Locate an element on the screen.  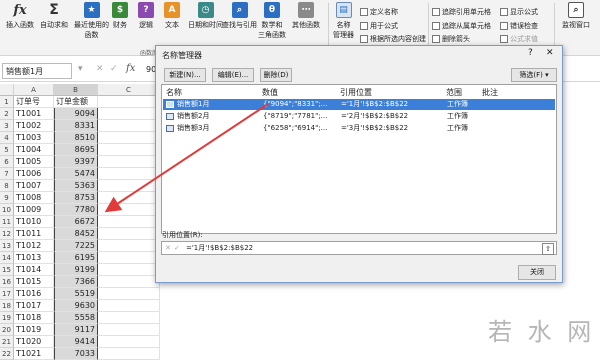
define-name-button: 定义名称 is located at coordinates (379, 12).